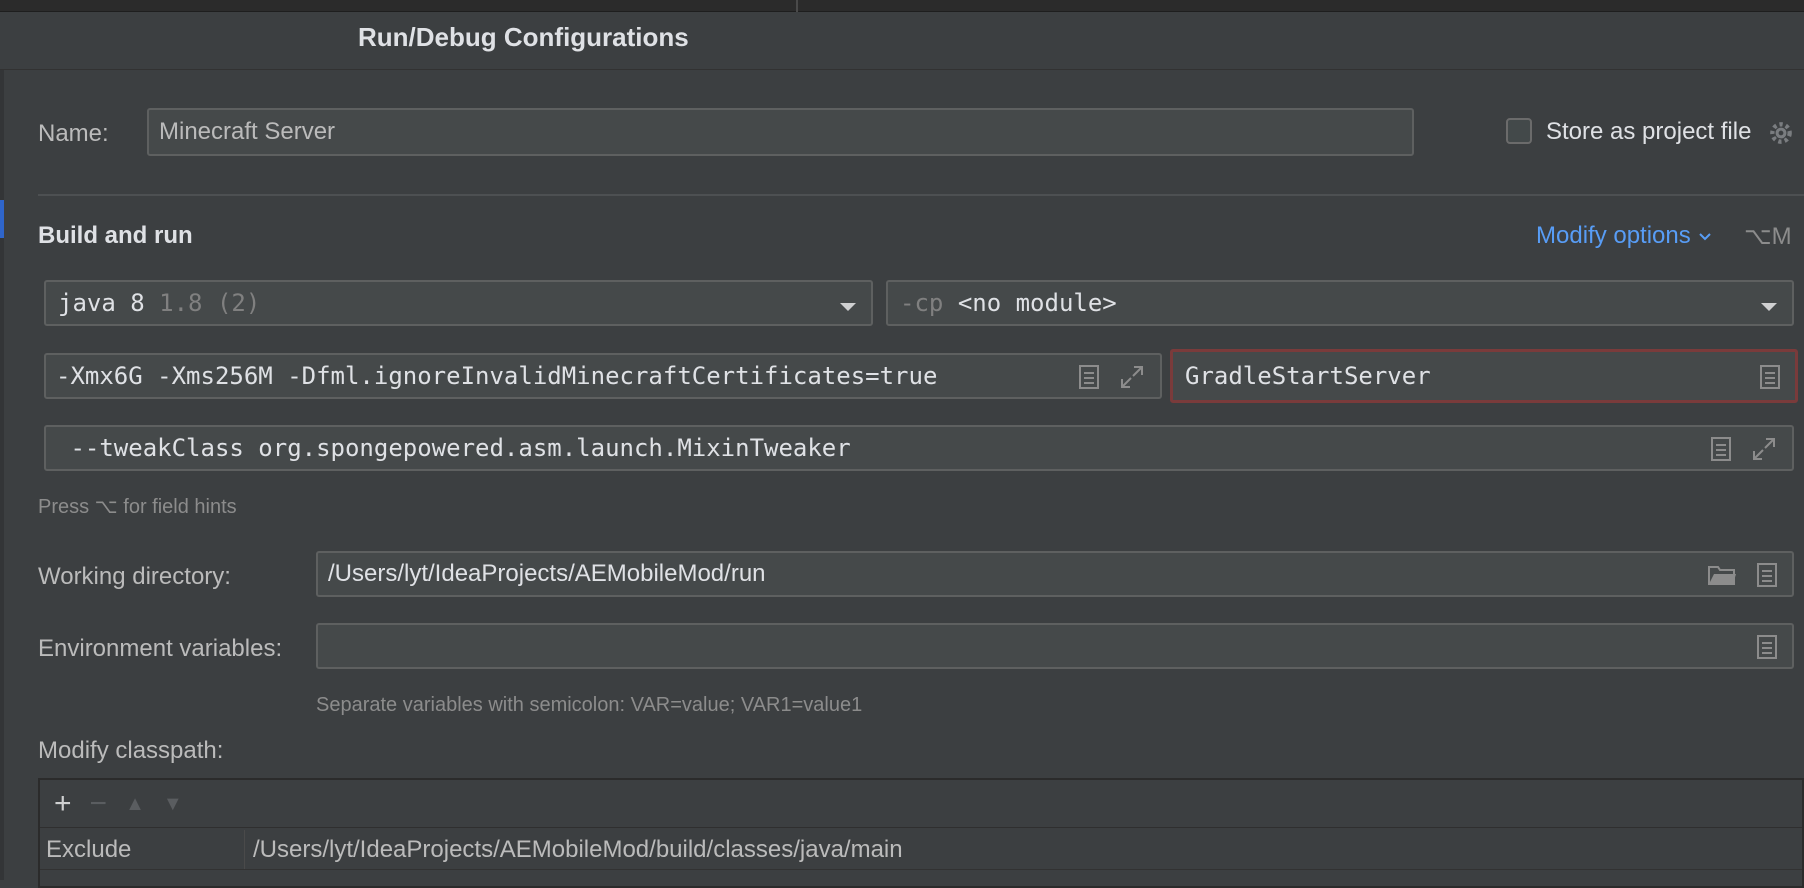 The height and width of the screenshot is (888, 1804). I want to click on gear-icon, so click(1781, 133).